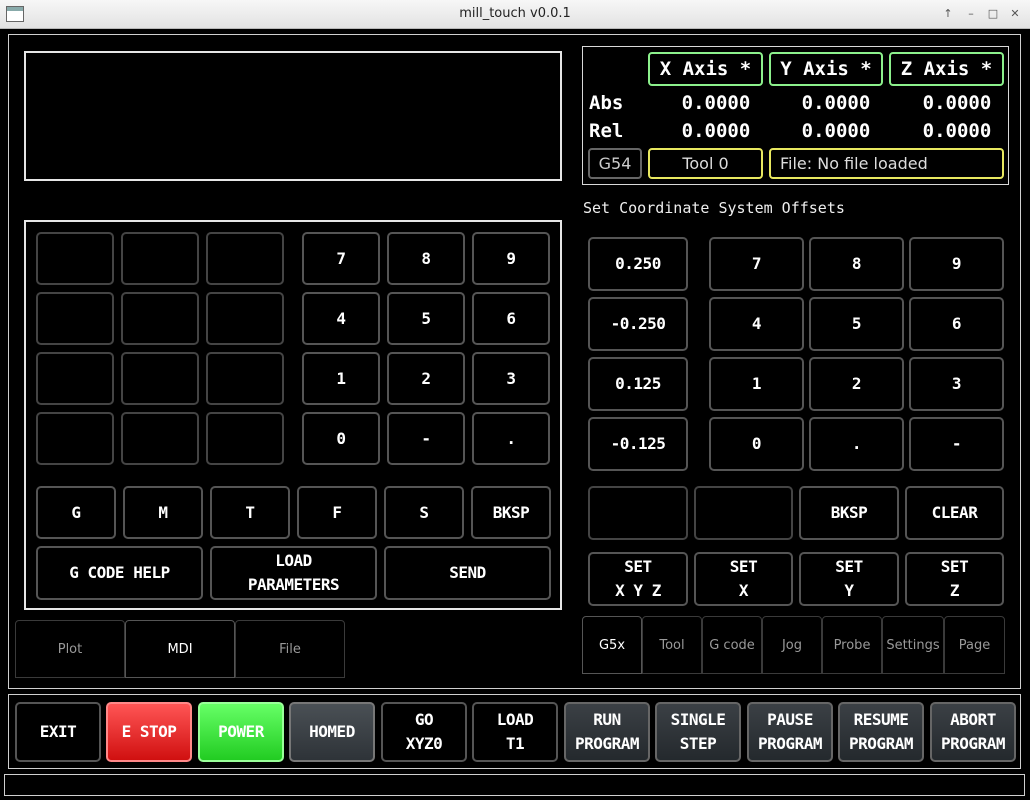  What do you see at coordinates (826, 69) in the screenshot?
I see `y-axis-header: Y Axis *` at bounding box center [826, 69].